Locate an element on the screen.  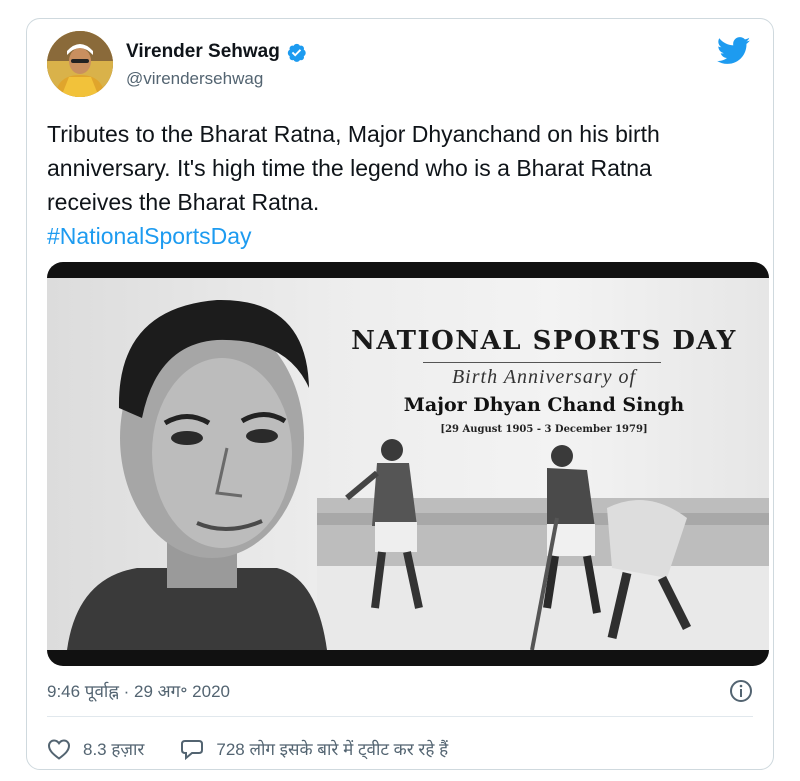
banner-title: NATIONAL SPORTS DAY is located at coordinates (544, 341).